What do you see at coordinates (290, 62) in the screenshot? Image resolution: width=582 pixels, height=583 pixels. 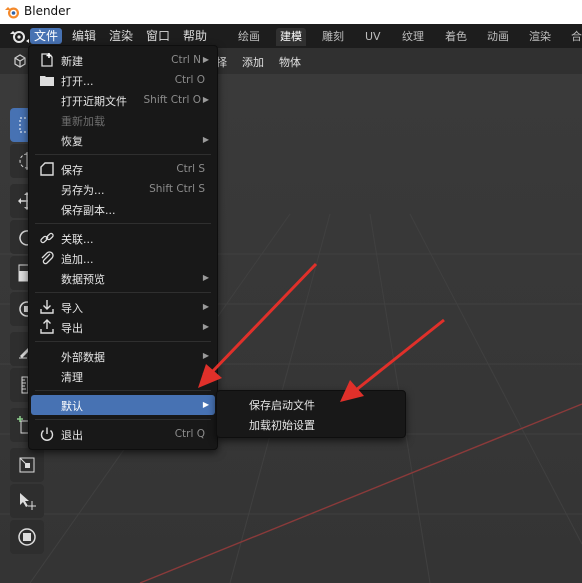 I see `header-object-menu: 物体` at bounding box center [290, 62].